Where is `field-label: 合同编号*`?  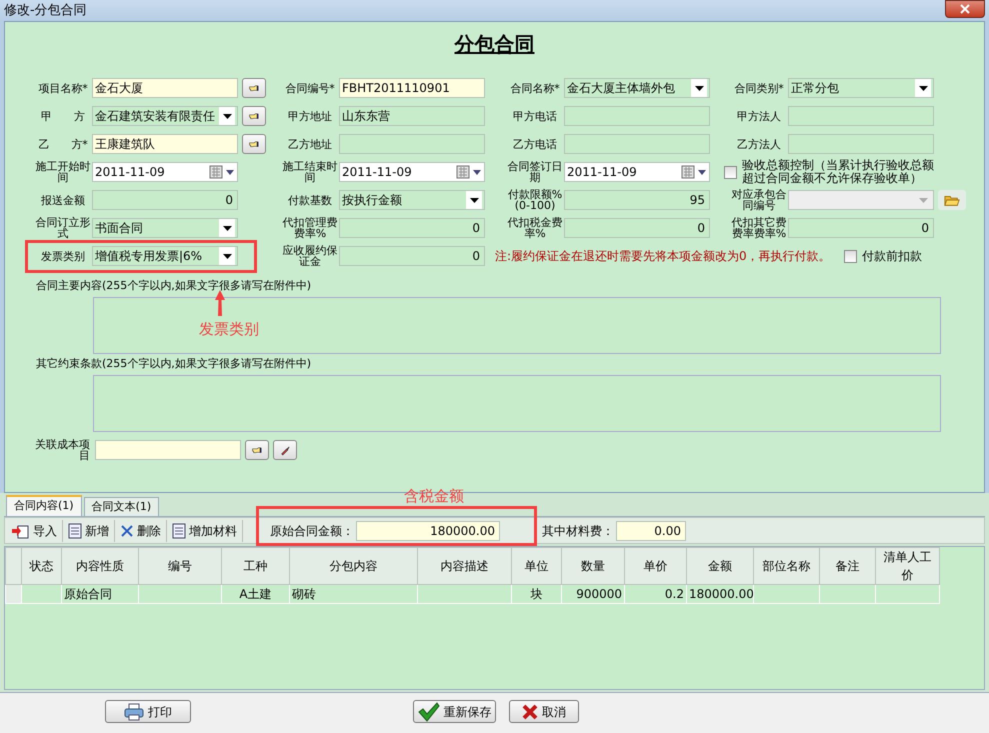
field-label: 合同编号* is located at coordinates (310, 88).